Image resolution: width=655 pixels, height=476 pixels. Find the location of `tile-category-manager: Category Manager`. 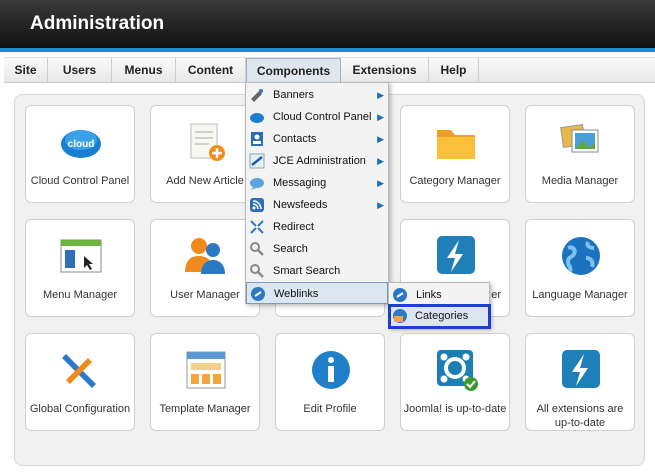

tile-category-manager: Category Manager is located at coordinates (455, 154).